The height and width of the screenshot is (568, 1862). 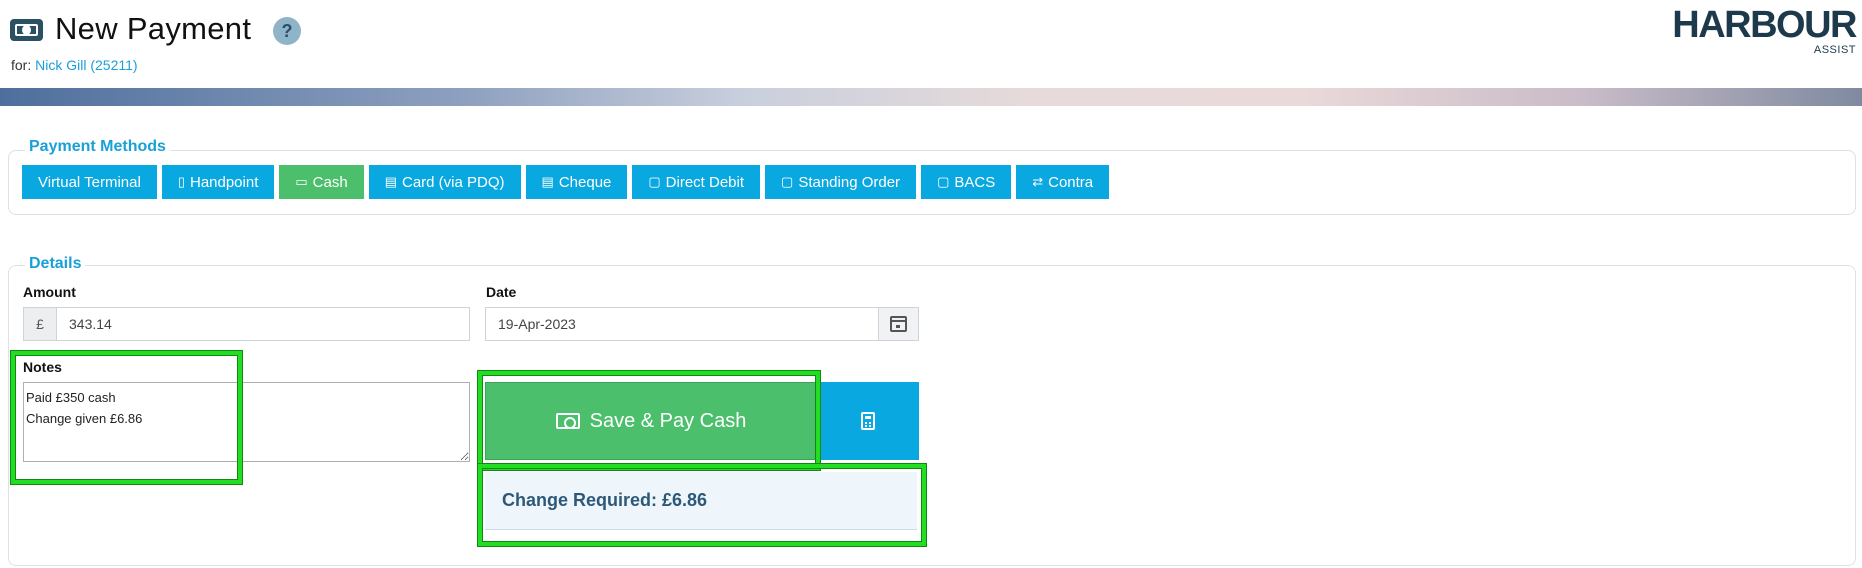 I want to click on calculator-button, so click(x=868, y=421).